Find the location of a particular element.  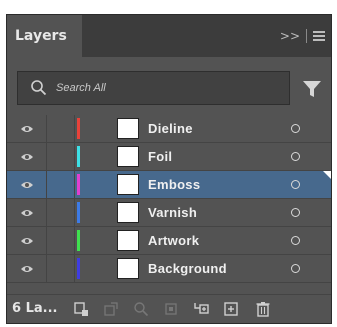

layer-row: Artwork is located at coordinates (169, 241).